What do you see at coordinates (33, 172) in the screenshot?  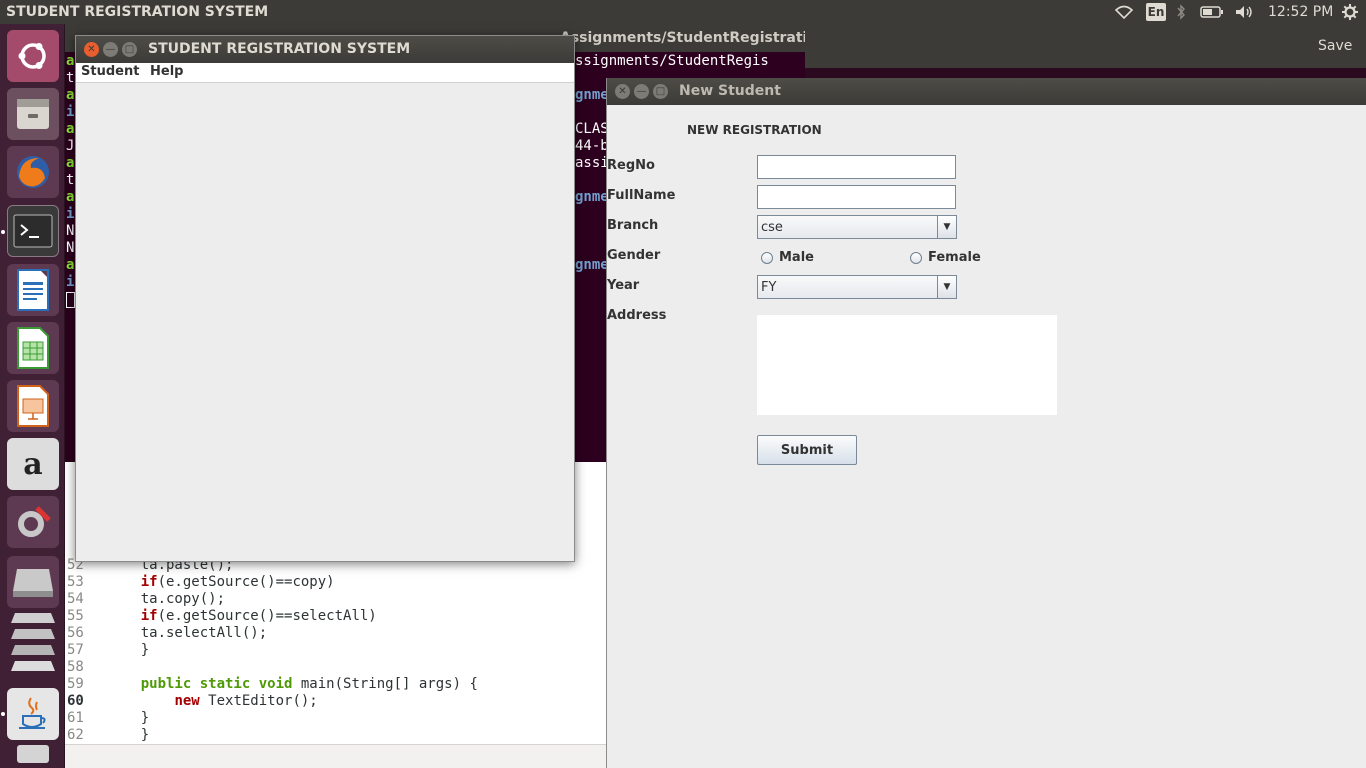 I see `firefox-icon` at bounding box center [33, 172].